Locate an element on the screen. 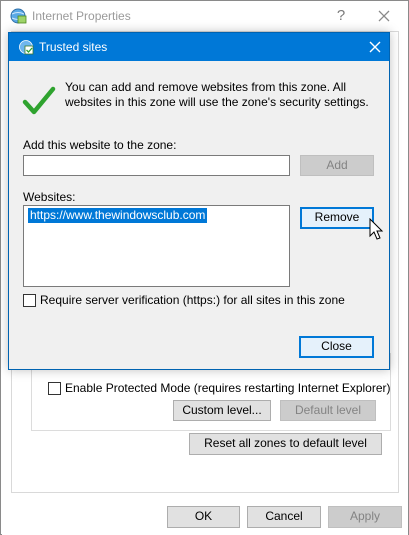 The width and height of the screenshot is (409, 535). add-button: Add is located at coordinates (337, 165).